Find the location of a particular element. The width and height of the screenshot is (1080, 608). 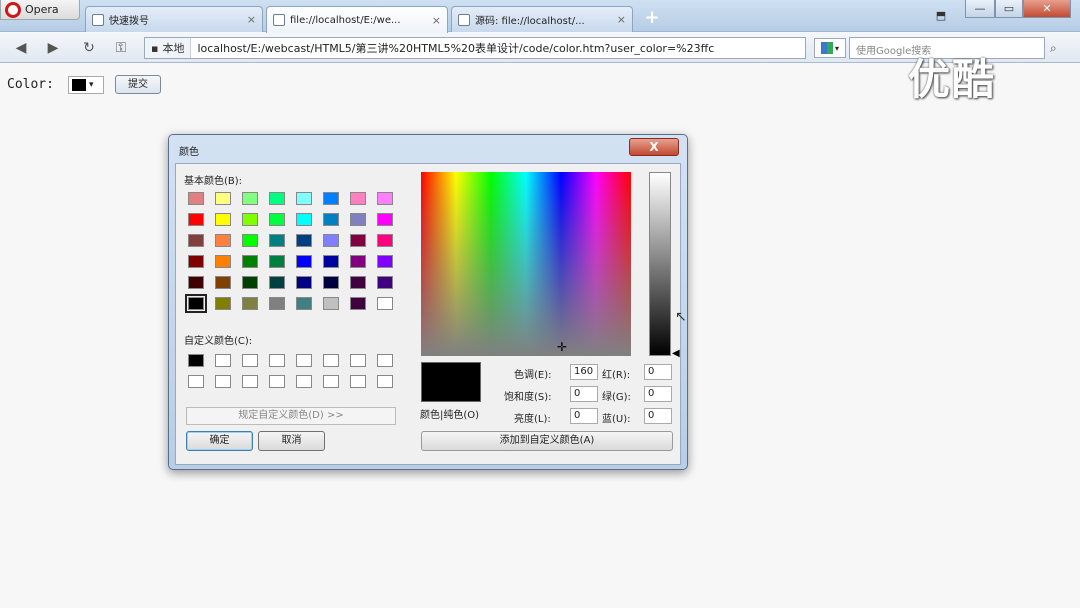

color-spectrum is located at coordinates (526, 264).